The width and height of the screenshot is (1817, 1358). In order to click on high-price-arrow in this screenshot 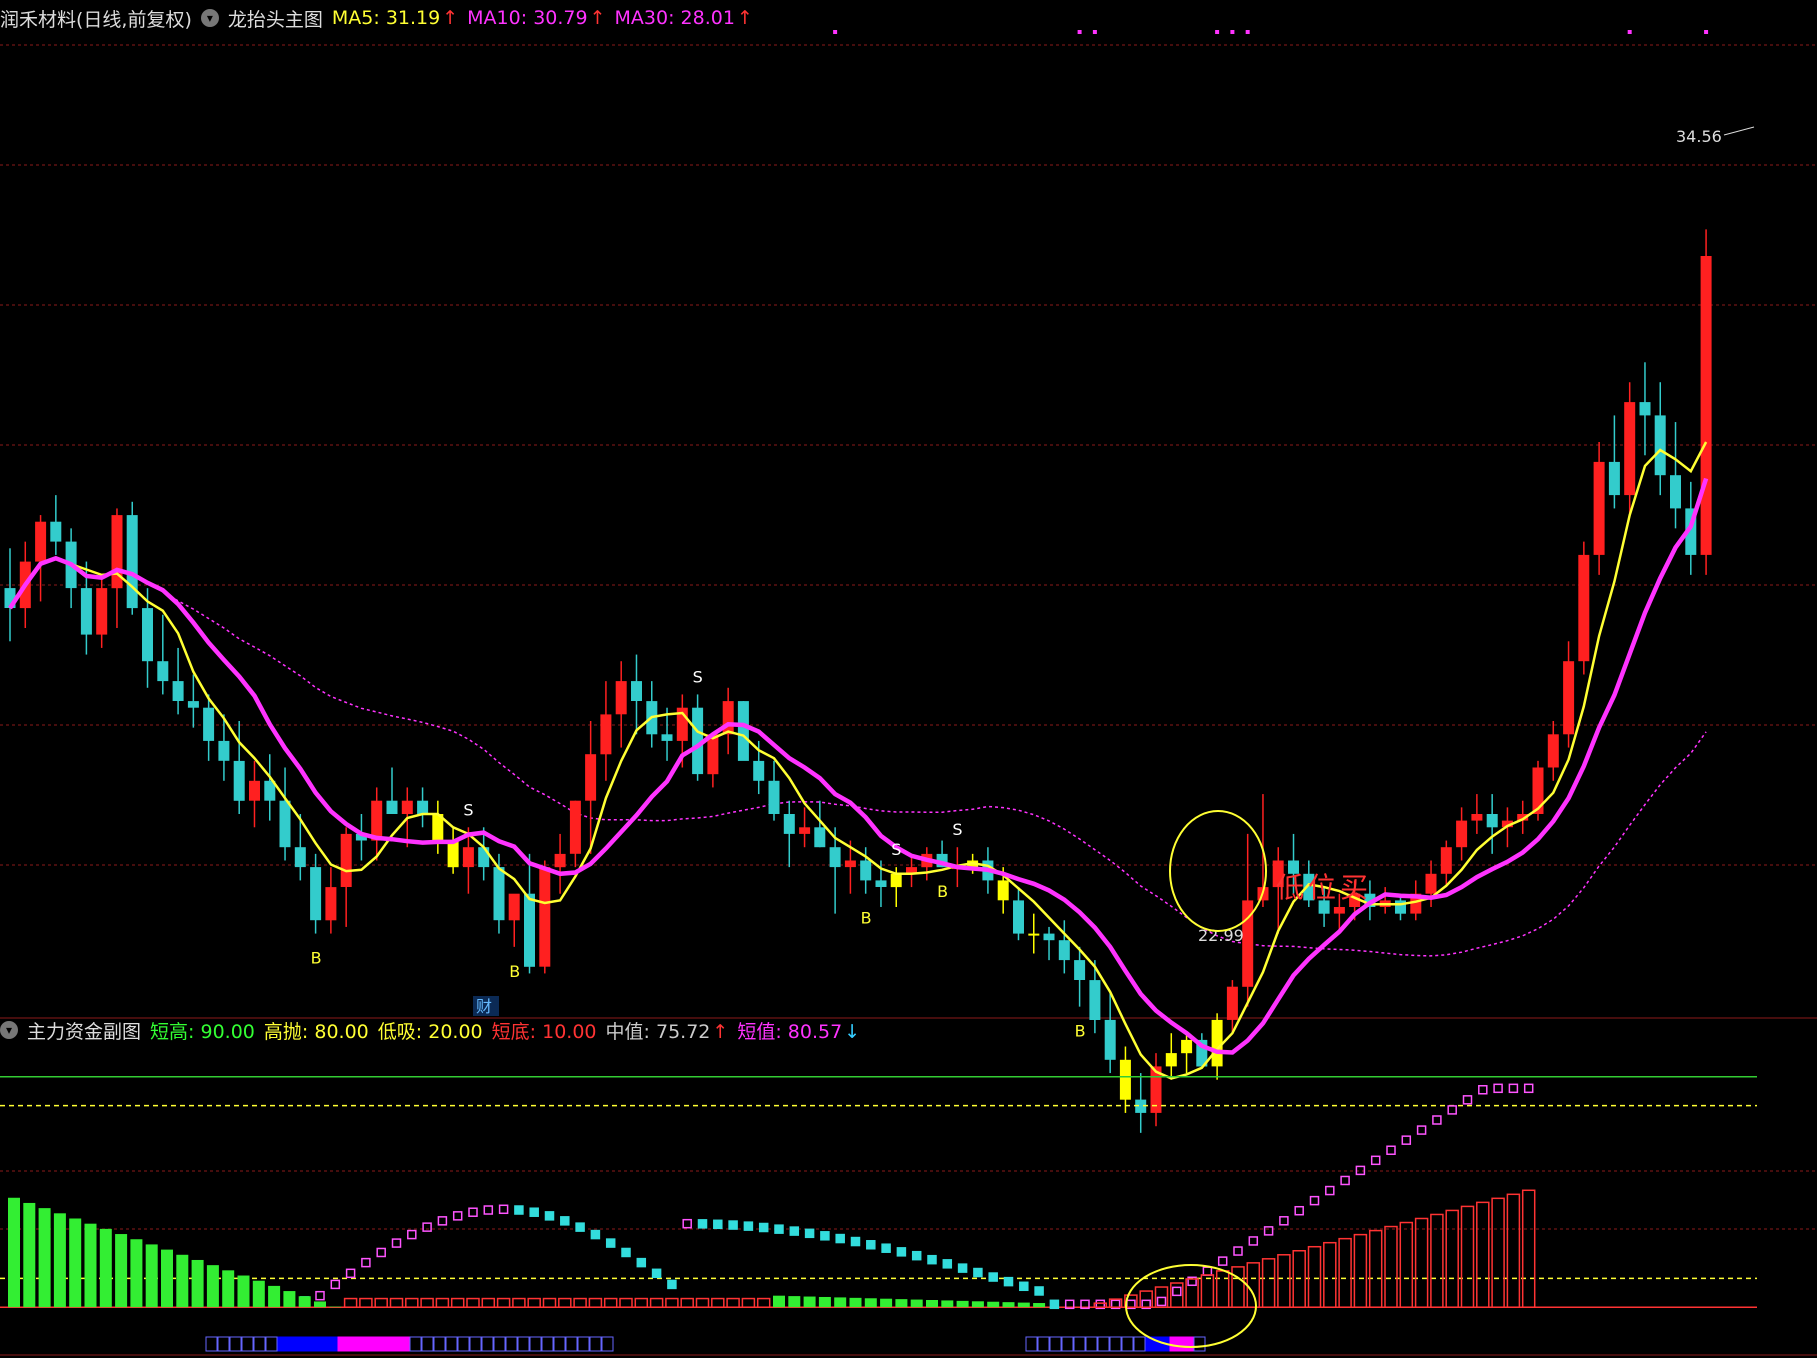, I will do `click(1739, 131)`.